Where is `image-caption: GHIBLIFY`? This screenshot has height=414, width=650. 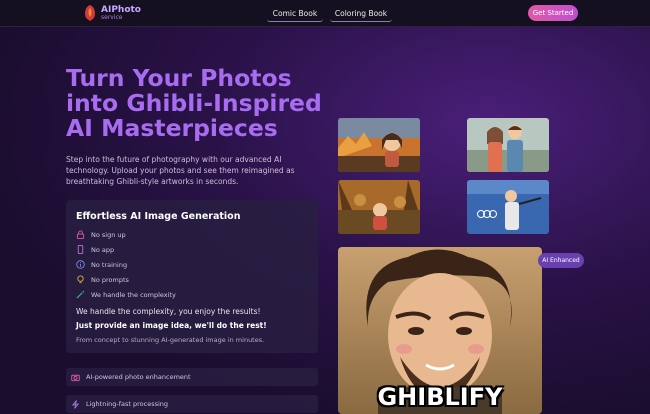 image-caption: GHIBLIFY is located at coordinates (440, 397).